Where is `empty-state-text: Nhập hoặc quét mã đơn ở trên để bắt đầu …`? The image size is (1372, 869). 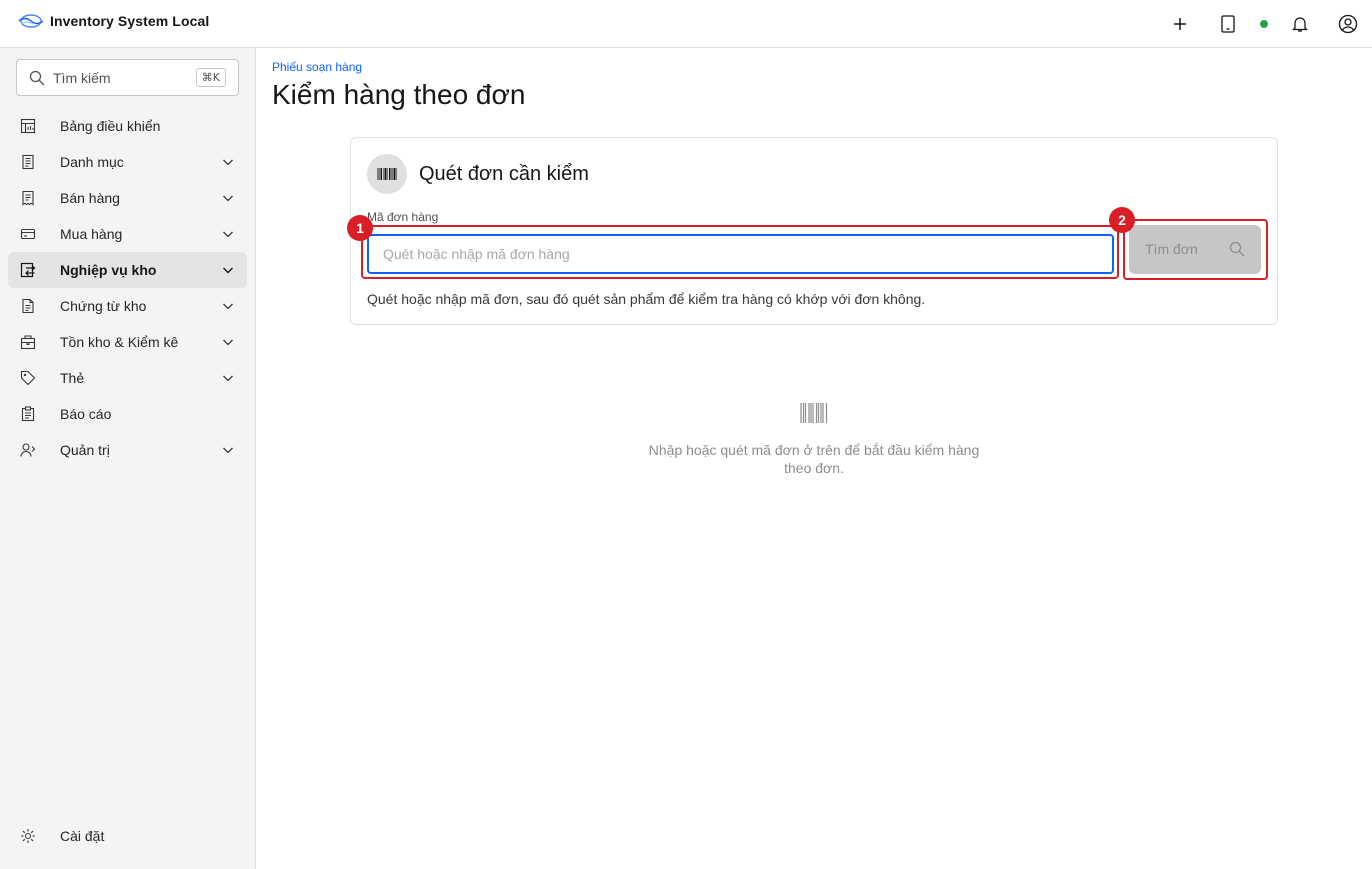
empty-state-text: Nhập hoặc quét mã đơn ở trên để bắt đầu … is located at coordinates (814, 459).